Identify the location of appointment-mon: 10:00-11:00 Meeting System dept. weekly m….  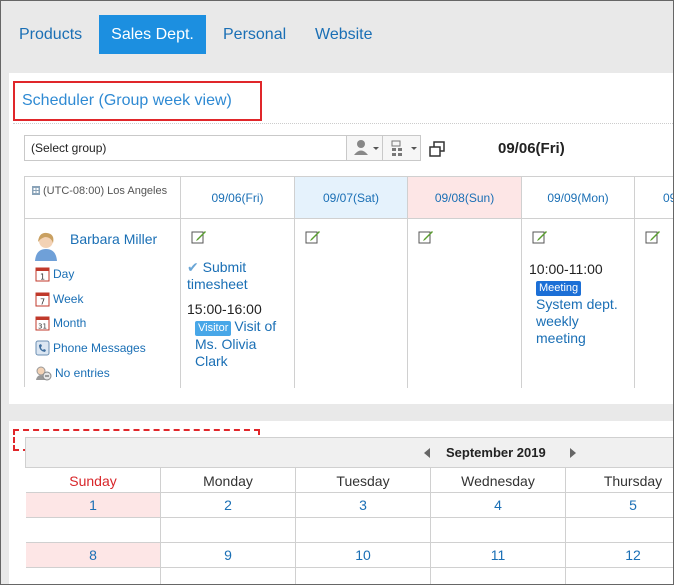
(580, 304).